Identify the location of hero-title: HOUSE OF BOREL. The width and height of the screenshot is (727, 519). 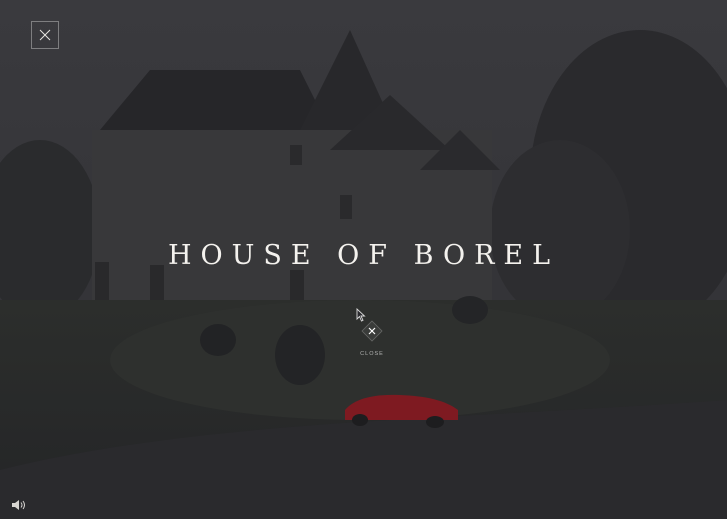
(363, 255).